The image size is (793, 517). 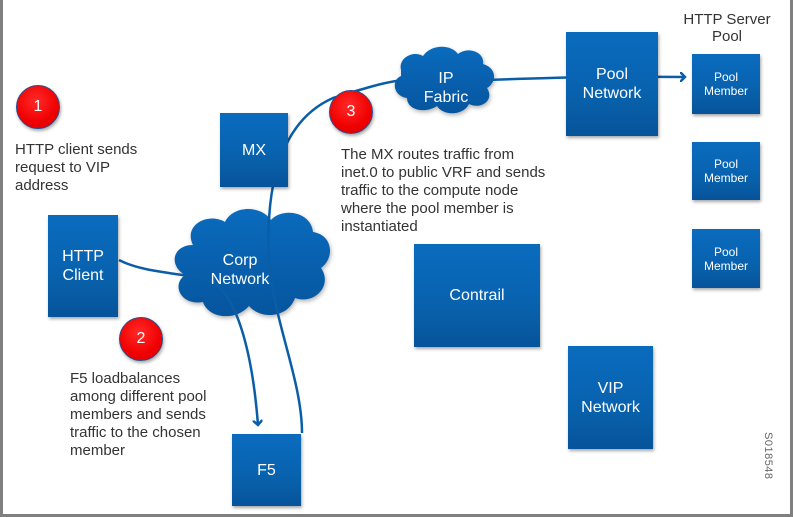 I want to click on step-1-badge: 1, so click(x=38, y=107).